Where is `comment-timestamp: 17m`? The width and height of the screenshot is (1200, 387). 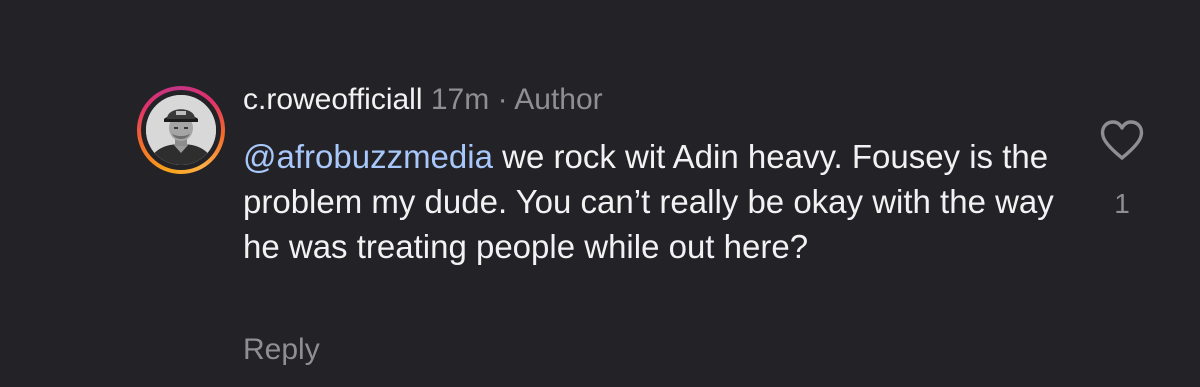 comment-timestamp: 17m is located at coordinates (460, 99).